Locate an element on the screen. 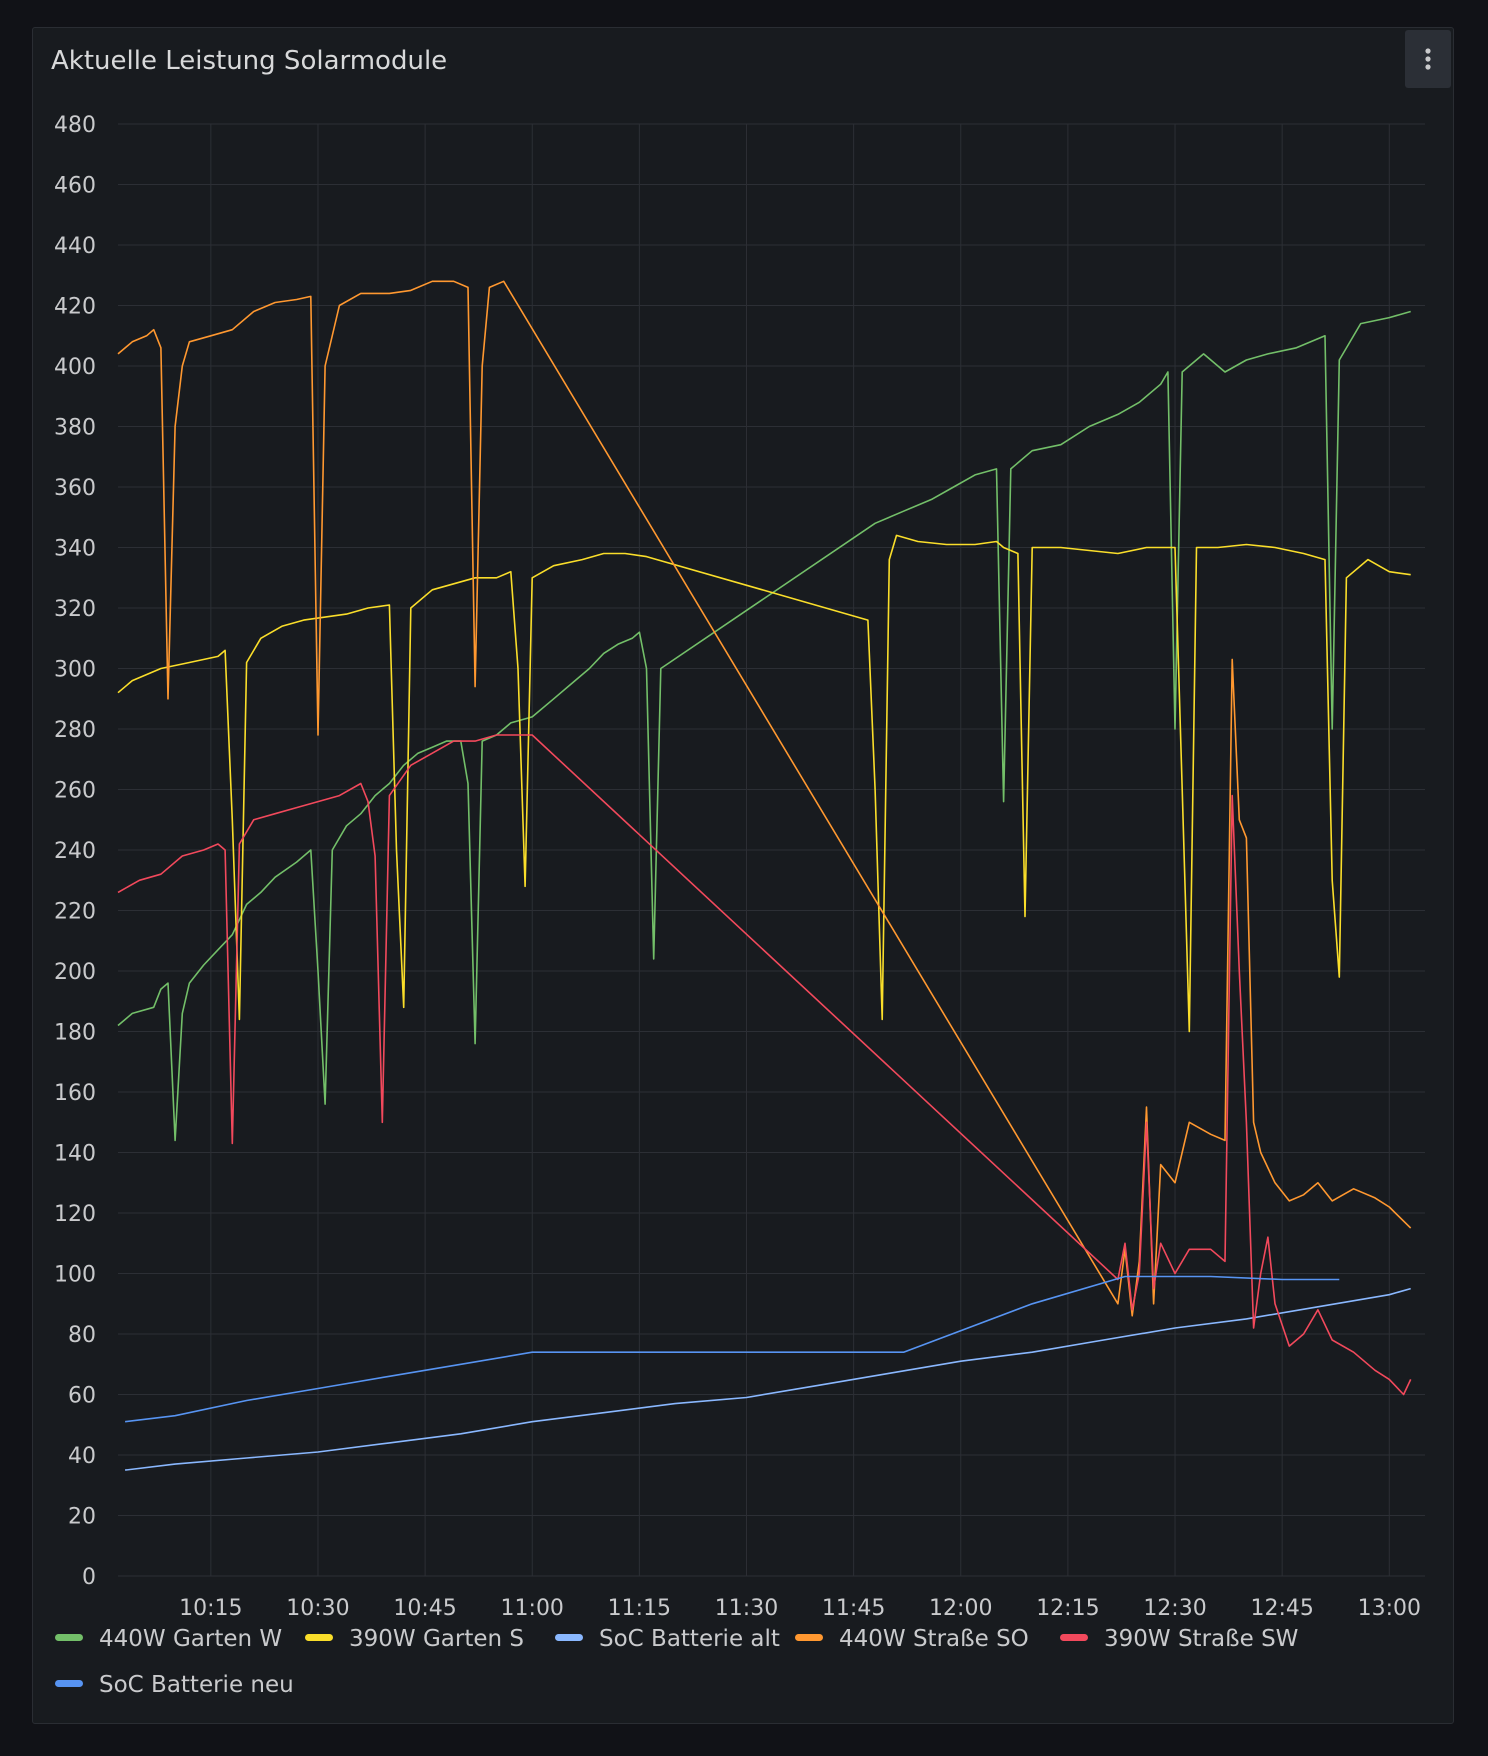  y-tick-label: 20 is located at coordinates (82, 1517).